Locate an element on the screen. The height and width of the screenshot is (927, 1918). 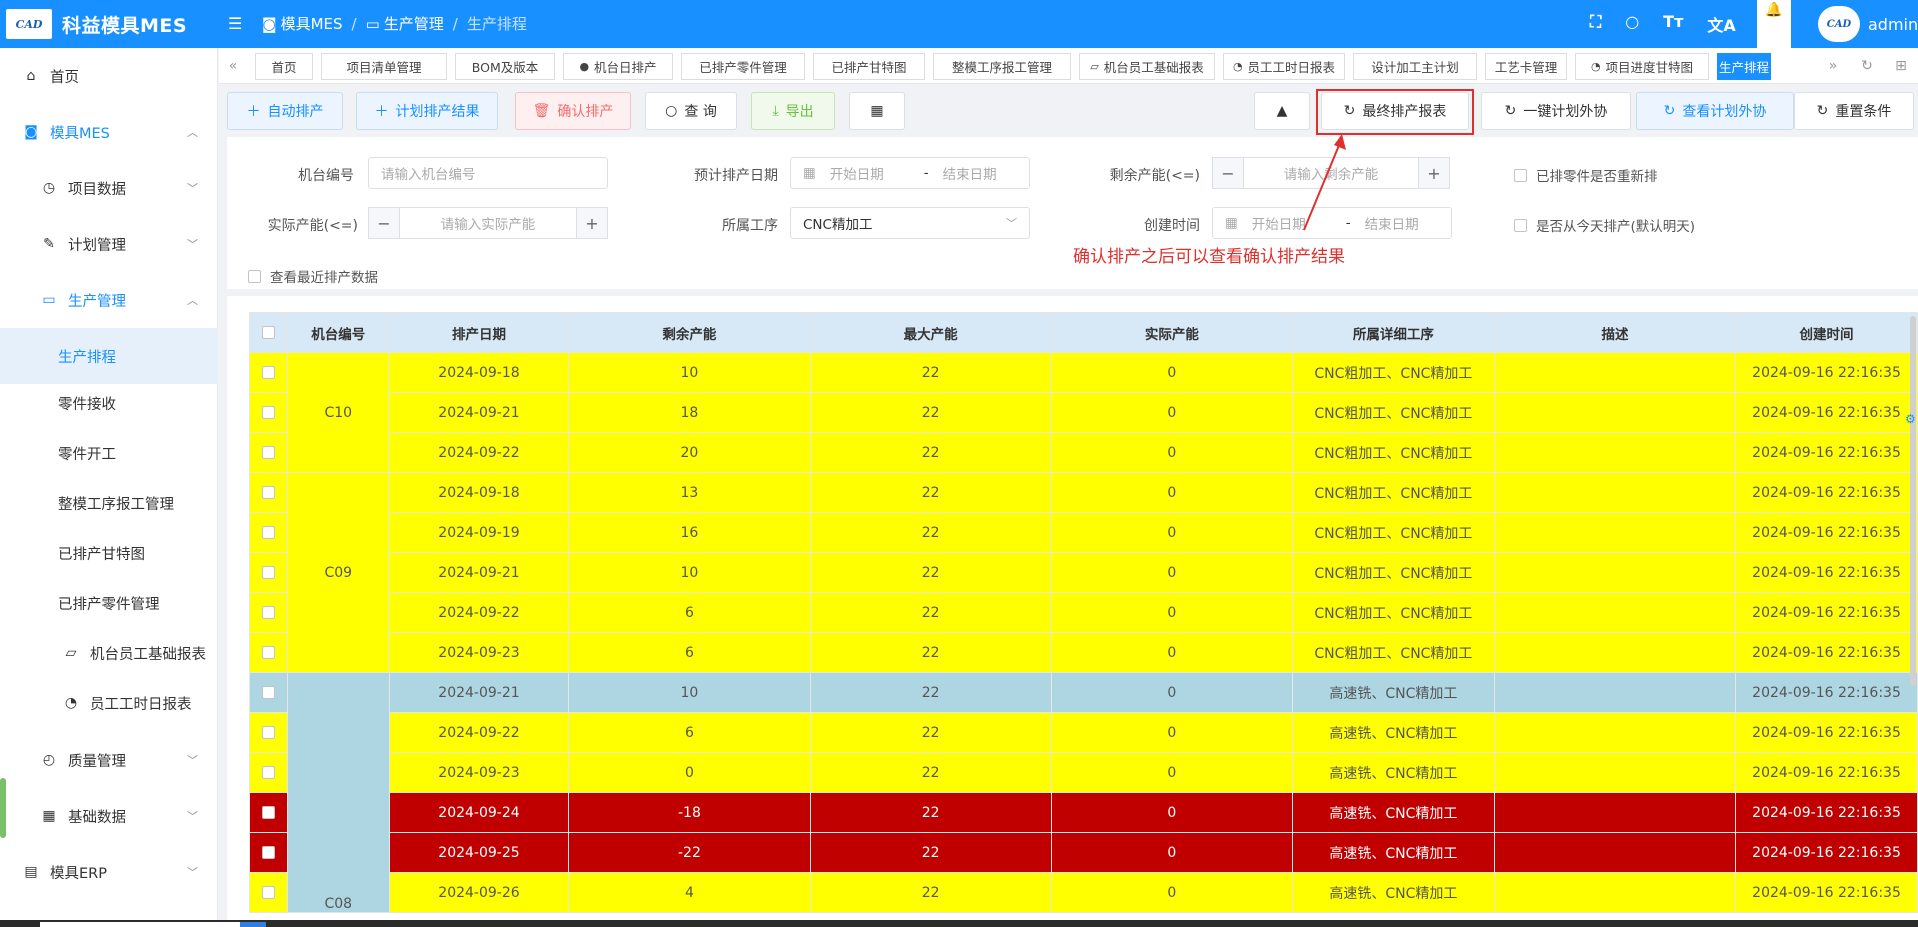
sidebar-item-home: ⌂ 首页 is located at coordinates (109, 76).